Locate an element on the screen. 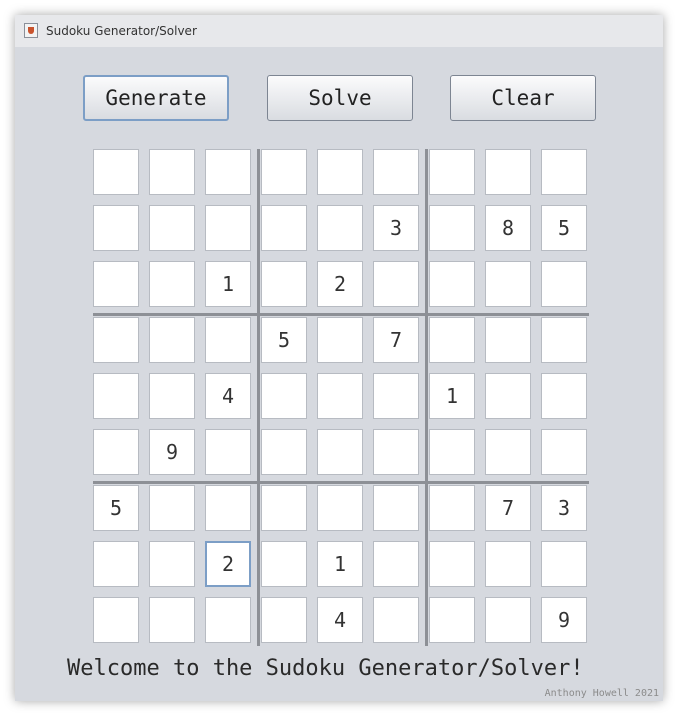 The height and width of the screenshot is (723, 684). generate-button: Generate is located at coordinates (156, 98).